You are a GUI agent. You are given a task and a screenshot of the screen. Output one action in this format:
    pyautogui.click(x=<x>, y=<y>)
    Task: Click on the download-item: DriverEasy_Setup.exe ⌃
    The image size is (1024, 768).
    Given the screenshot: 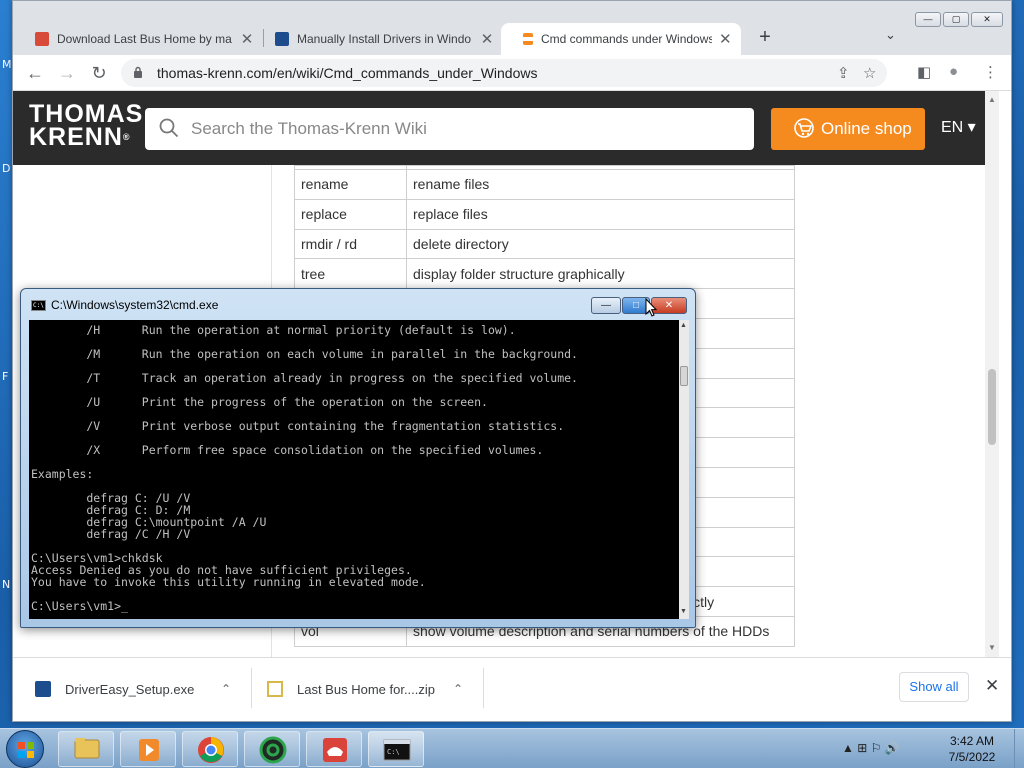 What is the action you would take?
    pyautogui.click(x=140, y=689)
    